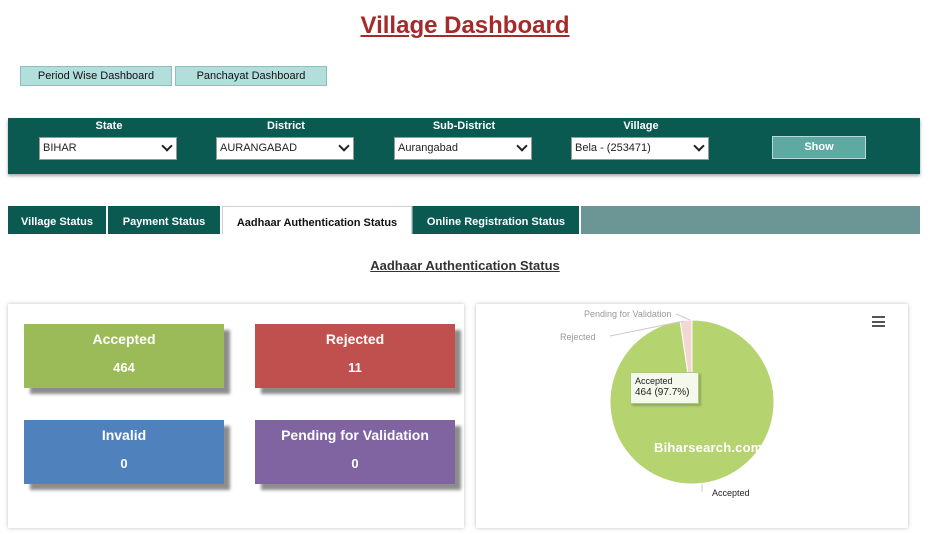 The height and width of the screenshot is (534, 930). I want to click on district-value: AURANGABAD, so click(259, 148).